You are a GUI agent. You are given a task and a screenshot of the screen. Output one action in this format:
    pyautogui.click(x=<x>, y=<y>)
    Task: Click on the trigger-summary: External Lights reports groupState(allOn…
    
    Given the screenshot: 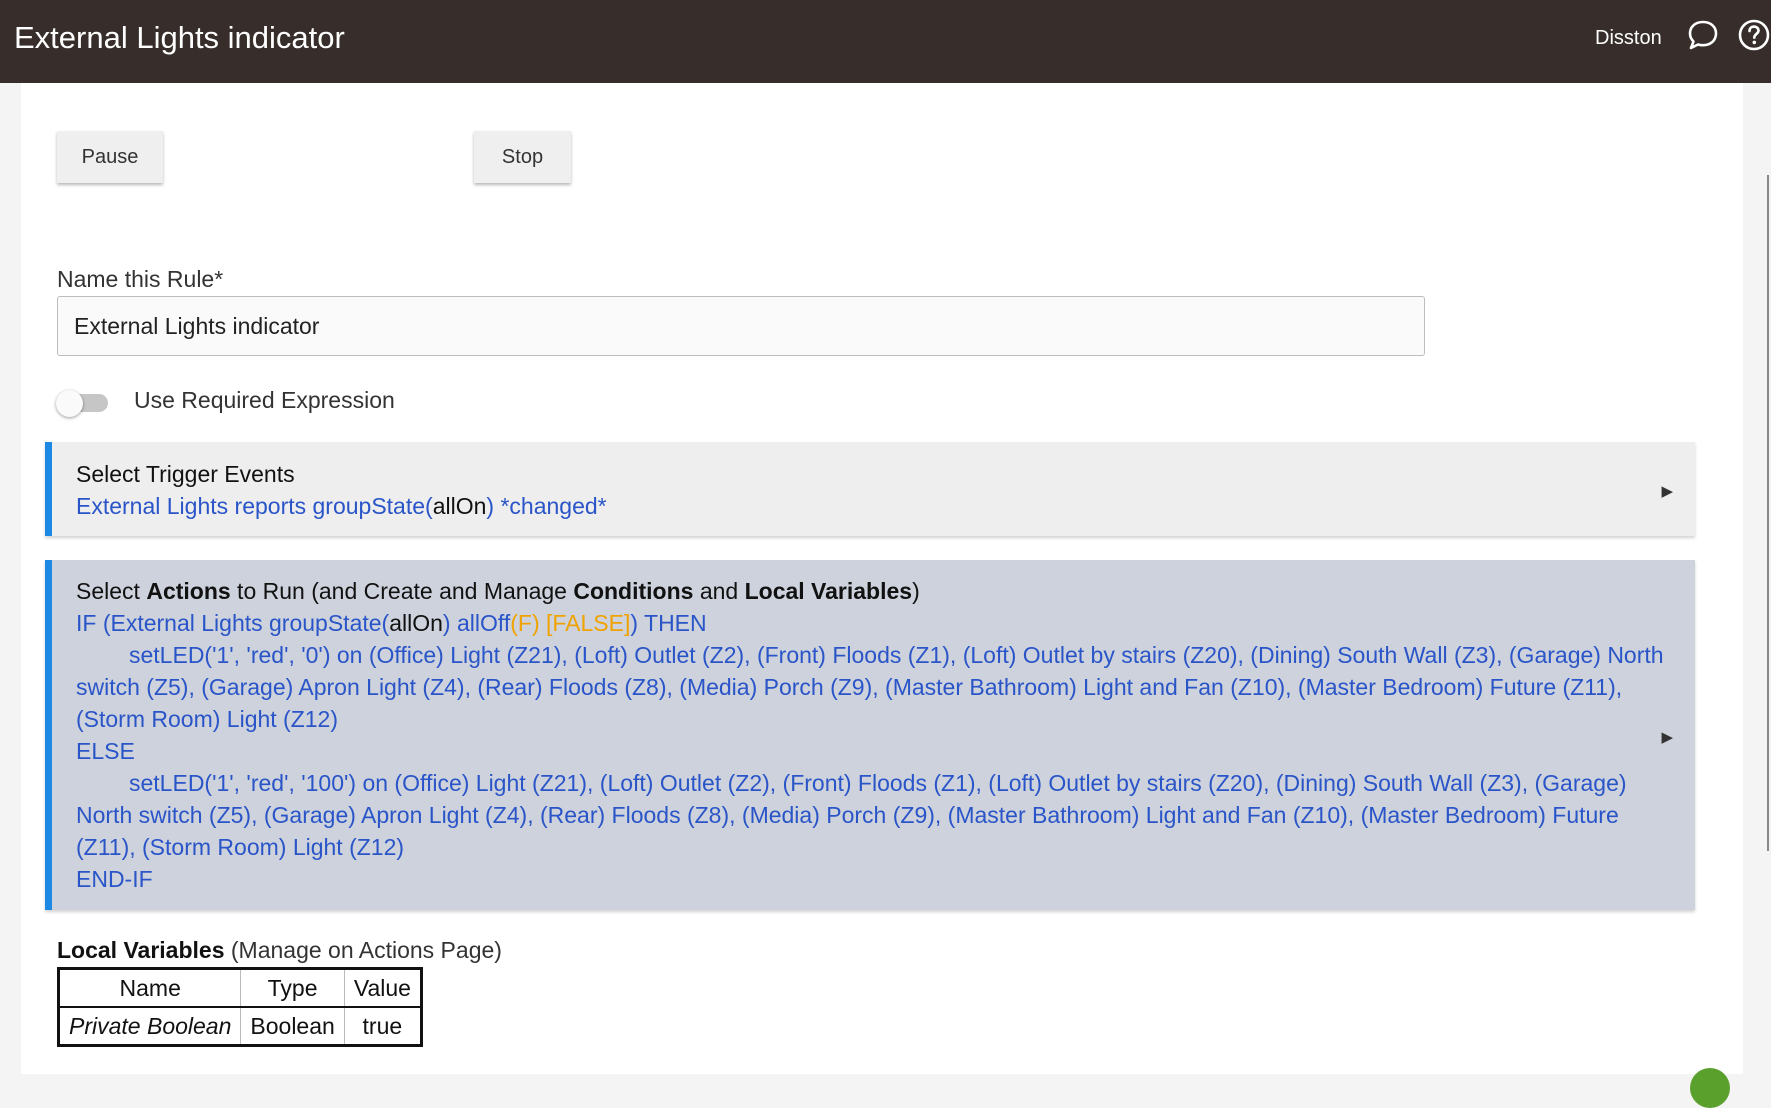 What is the action you would take?
    pyautogui.click(x=341, y=506)
    